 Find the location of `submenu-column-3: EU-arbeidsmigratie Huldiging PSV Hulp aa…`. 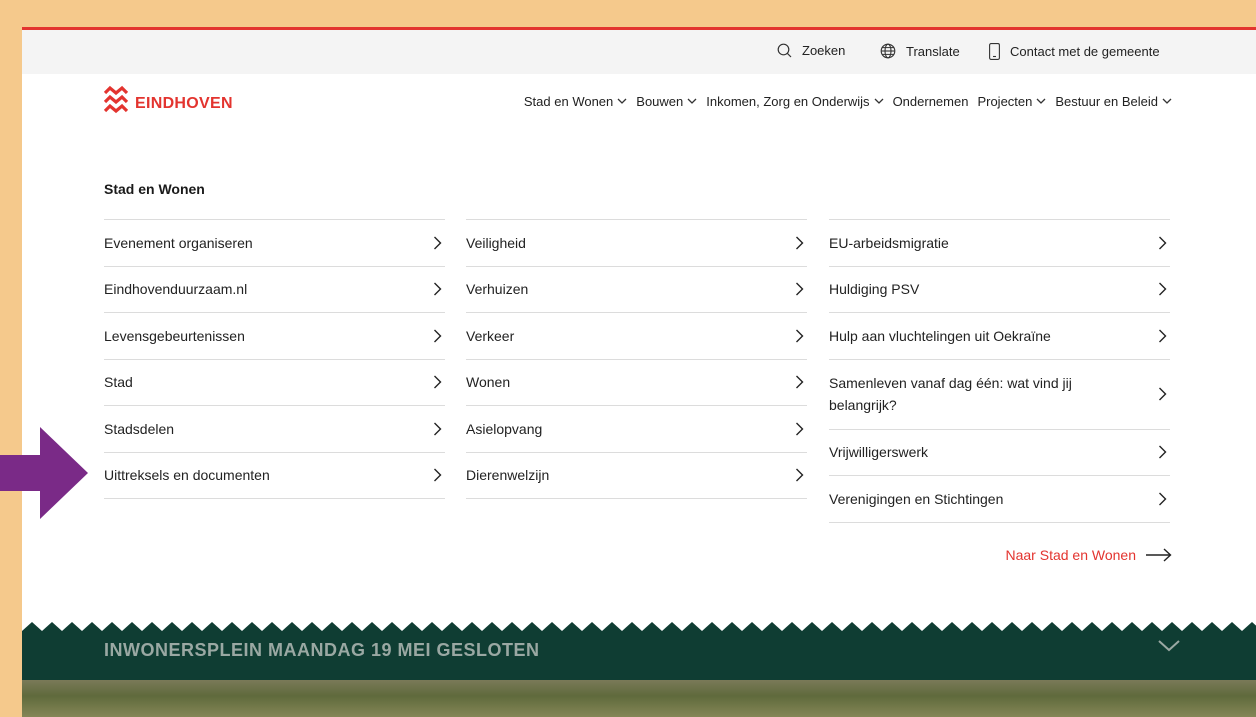

submenu-column-3: EU-arbeidsmigratie Huldiging PSV Hulp aa… is located at coordinates (999, 371).